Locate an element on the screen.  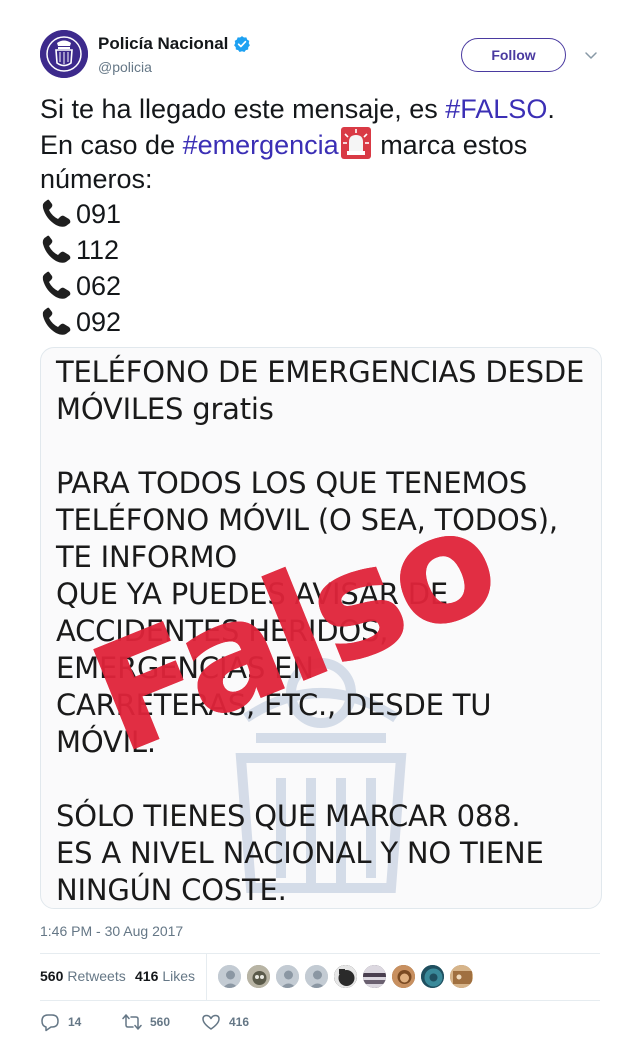
likes-stat: 416 Likes is located at coordinates (165, 976).